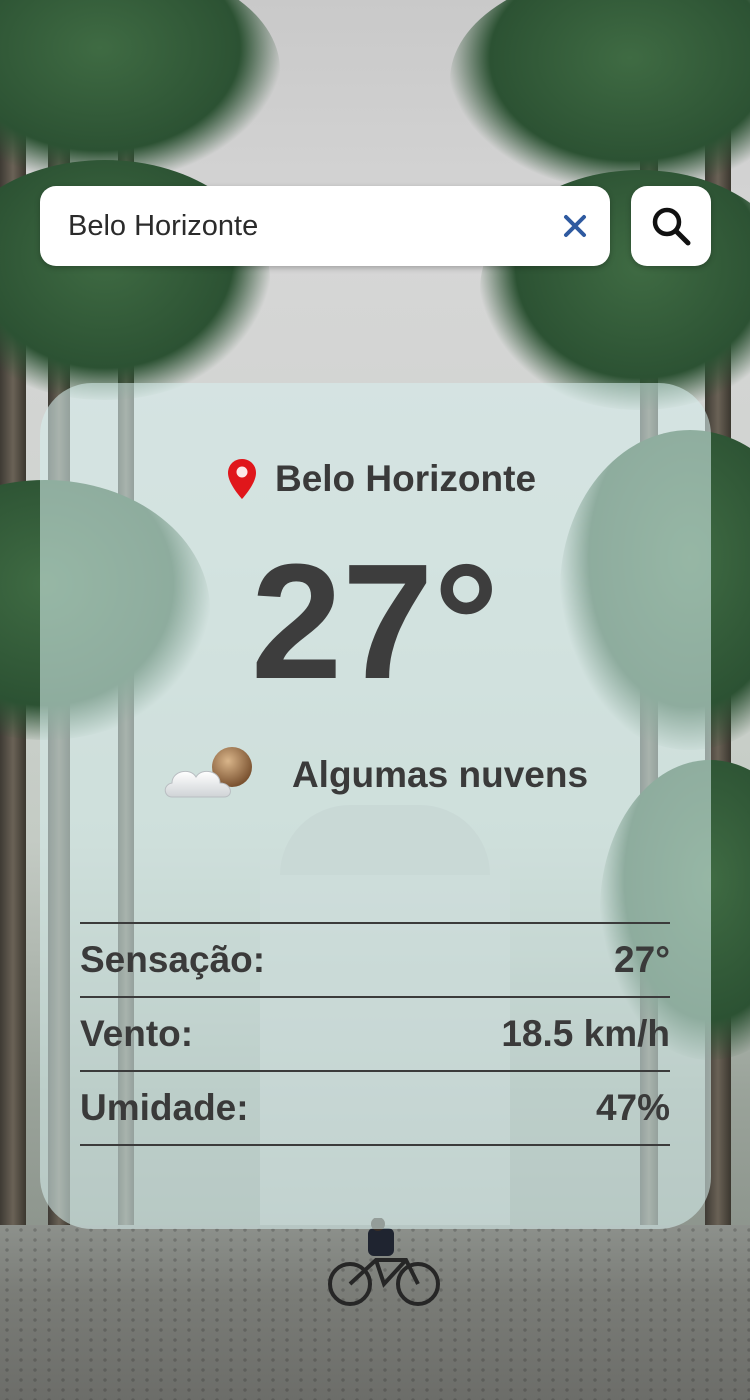 The height and width of the screenshot is (1400, 750). Describe the element at coordinates (440, 774) in the screenshot. I see `condition-text: Algumas nuvens` at that location.